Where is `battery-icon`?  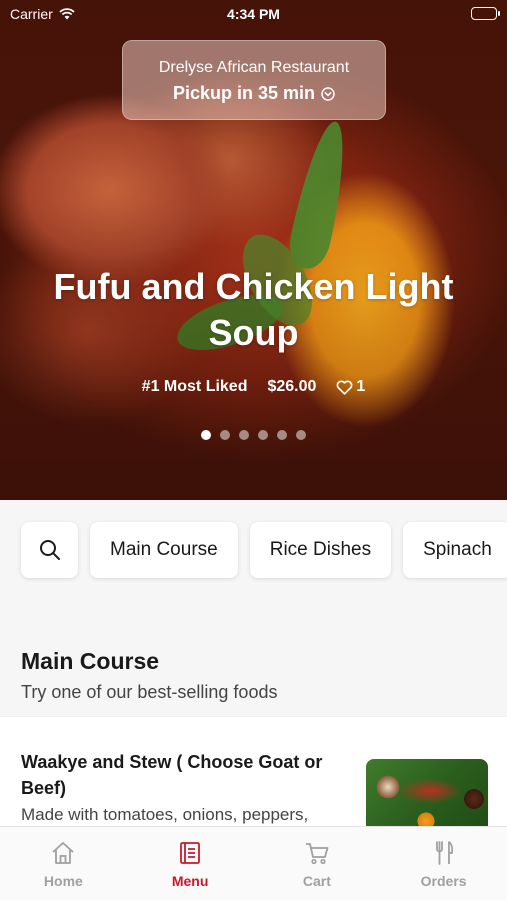
battery-icon is located at coordinates (485, 13).